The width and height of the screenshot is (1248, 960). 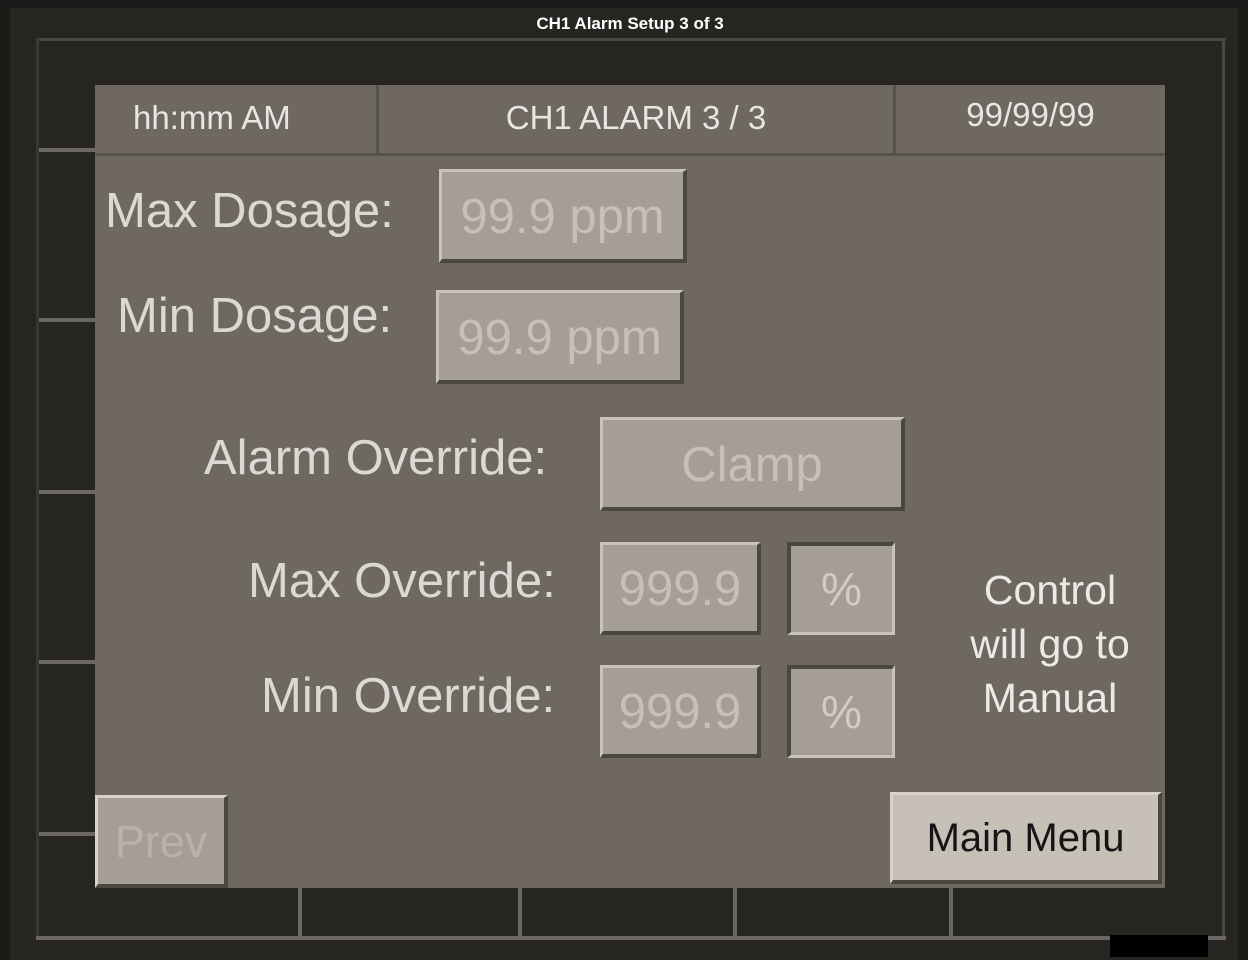 What do you see at coordinates (249, 211) in the screenshot?
I see `max-dosage-label: Max Dosage:` at bounding box center [249, 211].